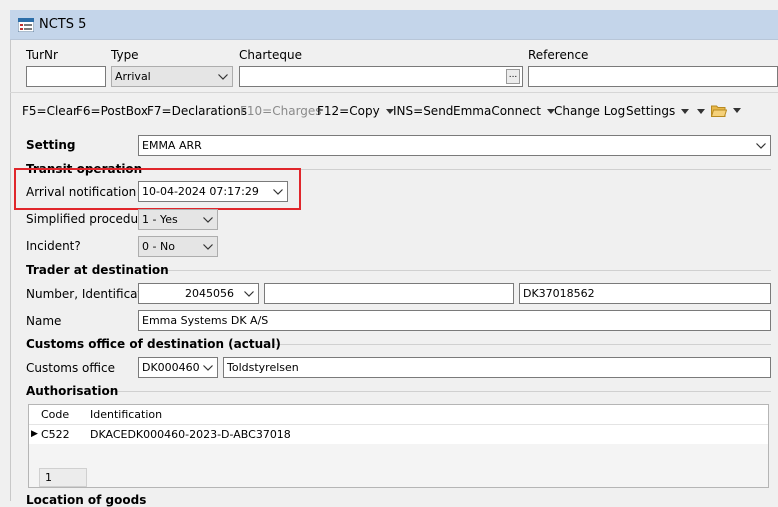 The width and height of the screenshot is (778, 507). Describe the element at coordinates (398, 415) in the screenshot. I see `grid-header: Code Identification` at that location.